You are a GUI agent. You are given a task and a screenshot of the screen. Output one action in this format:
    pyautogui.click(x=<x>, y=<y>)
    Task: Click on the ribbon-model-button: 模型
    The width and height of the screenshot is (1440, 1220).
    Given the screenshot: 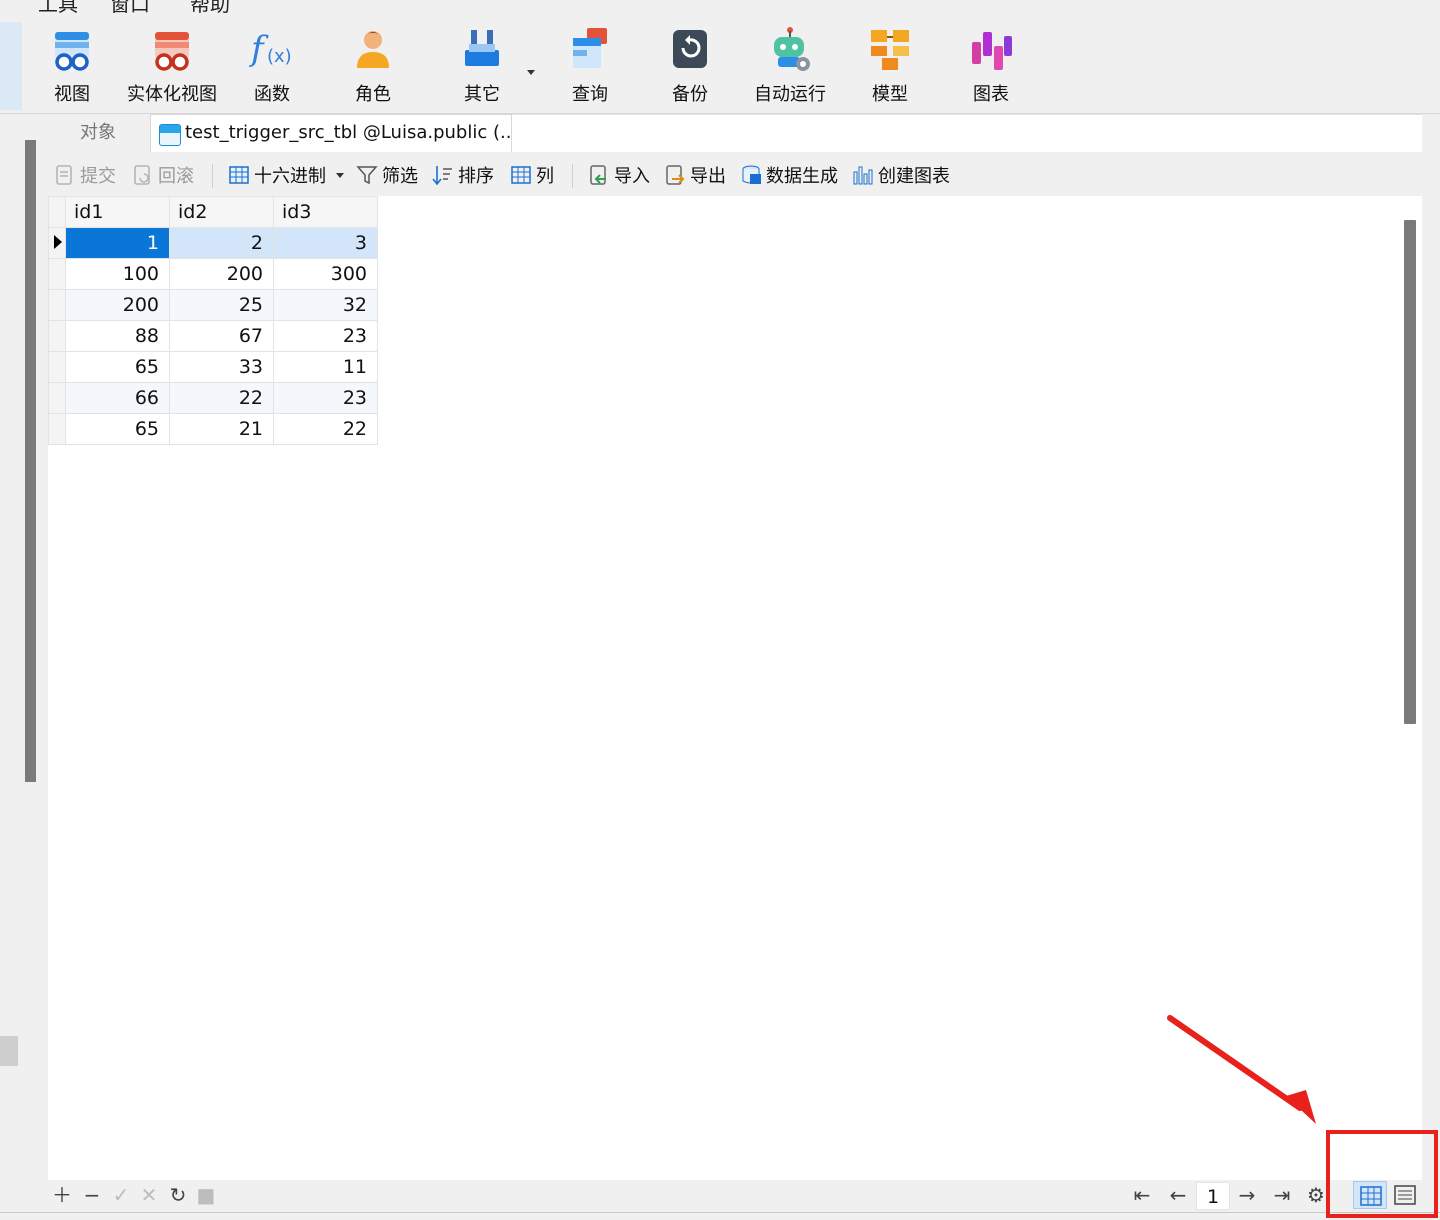 What is the action you would take?
    pyautogui.click(x=890, y=67)
    